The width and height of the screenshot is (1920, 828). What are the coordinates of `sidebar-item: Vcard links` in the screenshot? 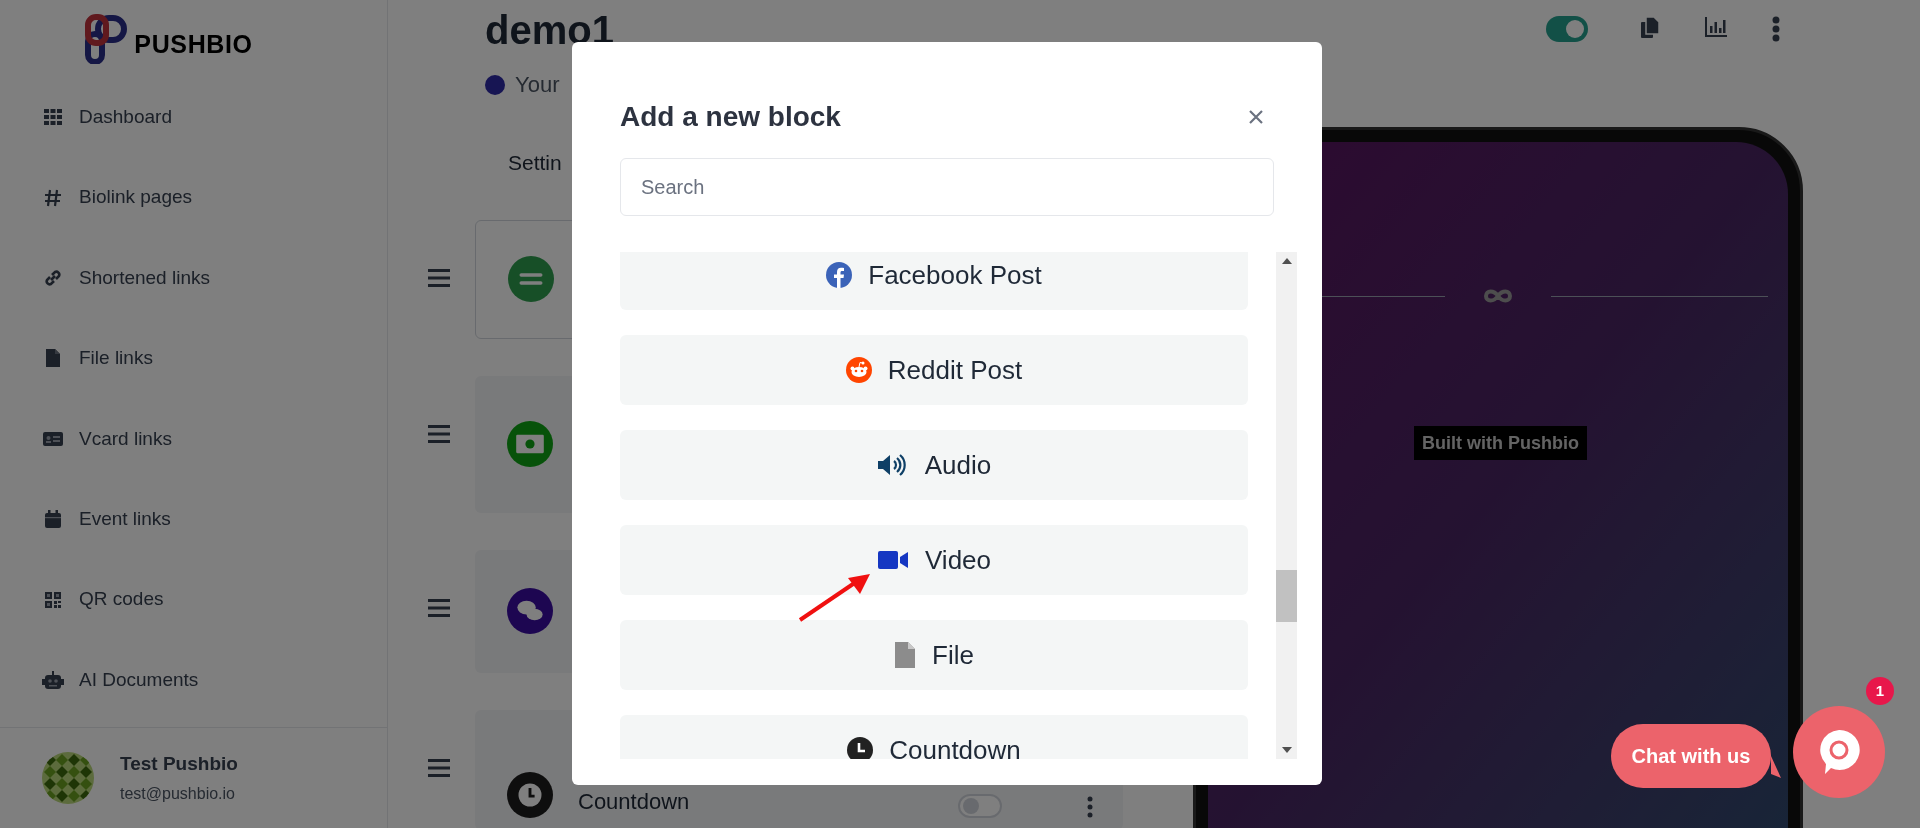 It's located at (193, 438).